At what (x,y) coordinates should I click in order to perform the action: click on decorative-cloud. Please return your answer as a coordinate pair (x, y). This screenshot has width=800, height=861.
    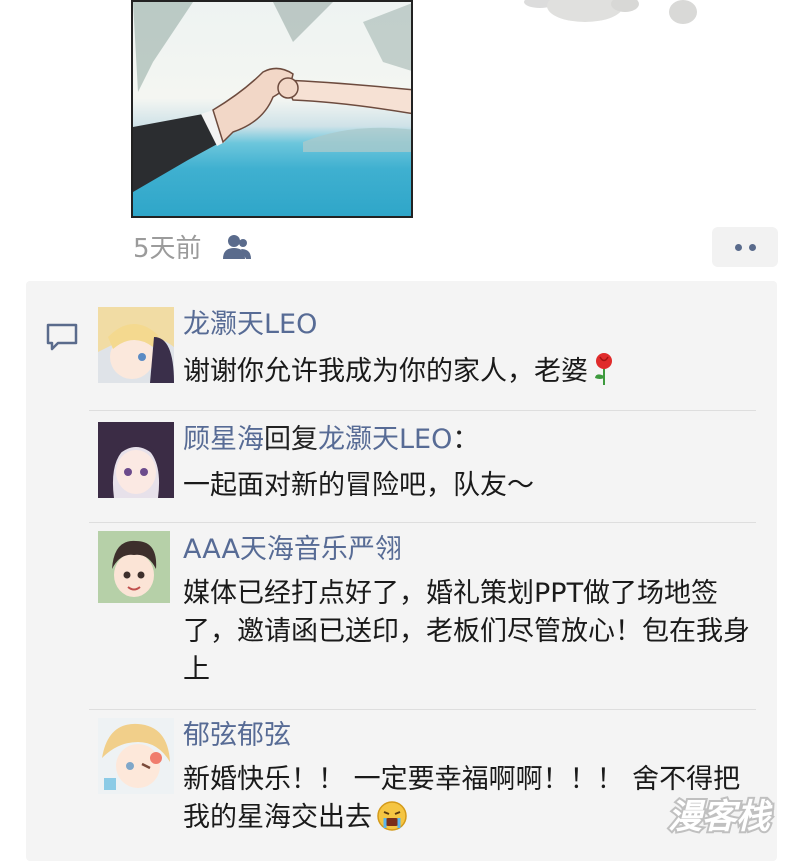
    Looking at the image, I should click on (610, 12).